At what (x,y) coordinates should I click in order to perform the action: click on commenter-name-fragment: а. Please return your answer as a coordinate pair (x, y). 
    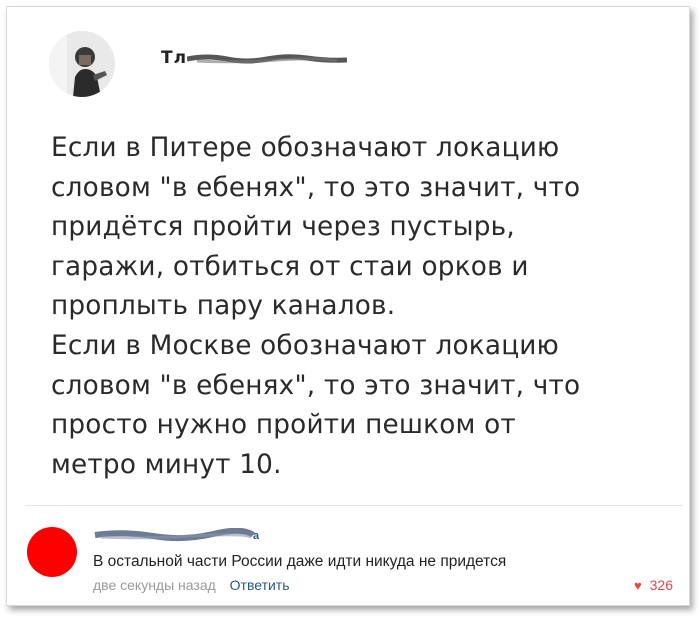
    Looking at the image, I should click on (256, 536).